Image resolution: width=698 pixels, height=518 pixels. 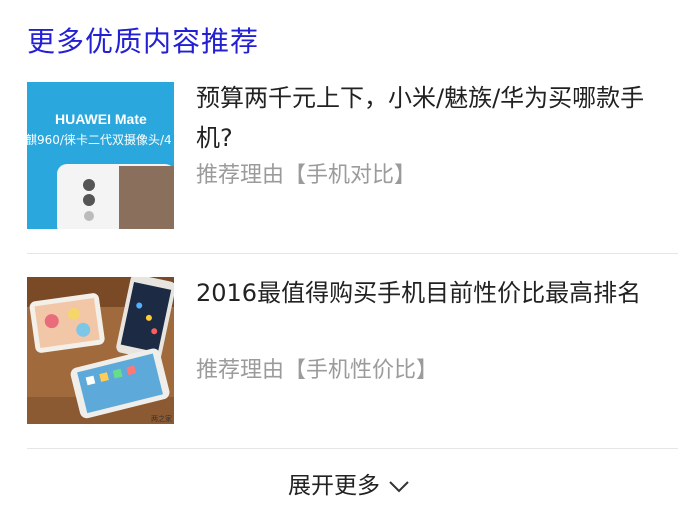 What do you see at coordinates (436, 118) in the screenshot?
I see `card-title: 预算两千元上下，小米/魅族/华为买哪款手机?` at bounding box center [436, 118].